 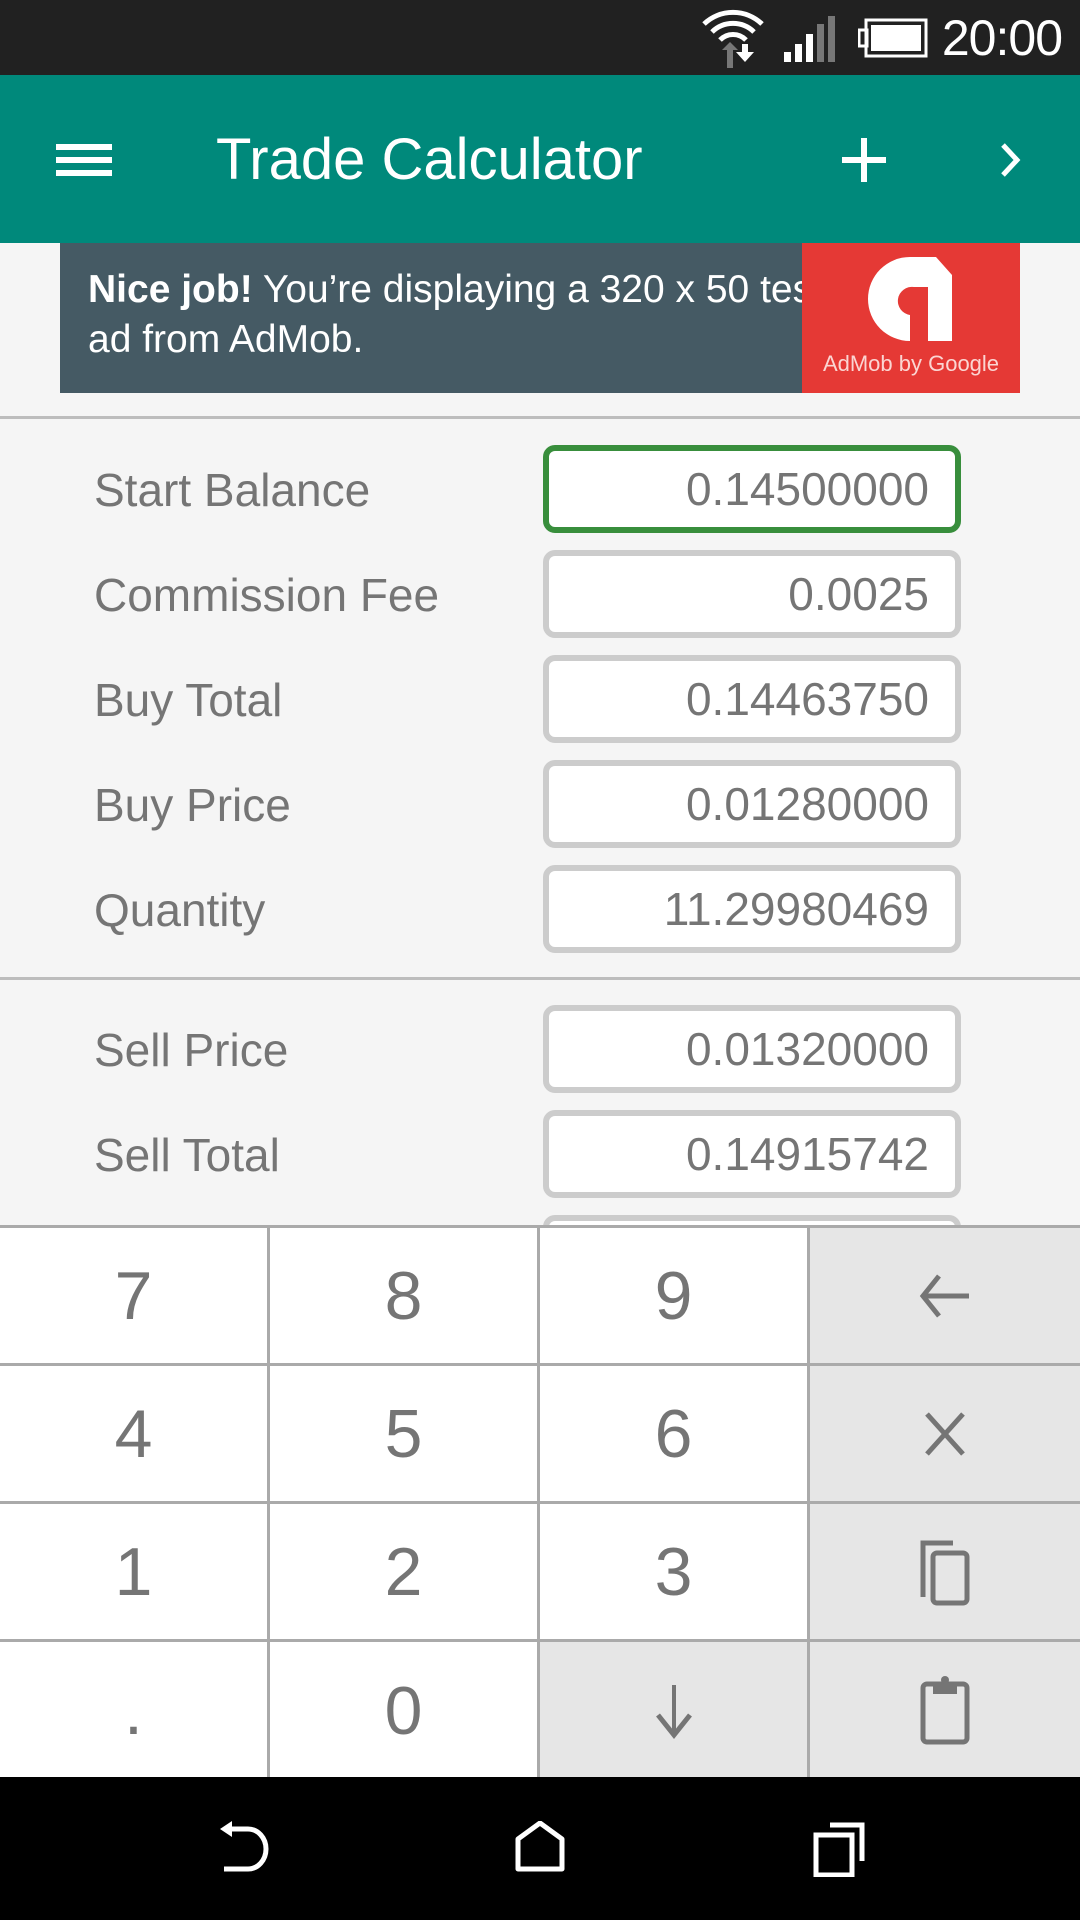 I want to click on sell-price-field: 0.01320000, so click(x=752, y=1049).